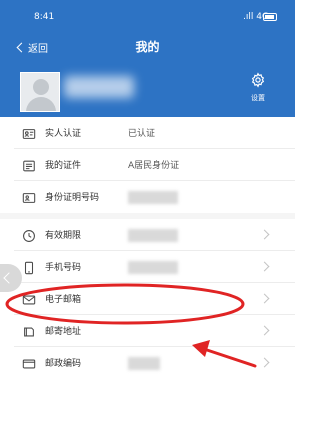 The height and width of the screenshot is (425, 320). I want to click on list-item-value: A居民身份证, so click(154, 166).